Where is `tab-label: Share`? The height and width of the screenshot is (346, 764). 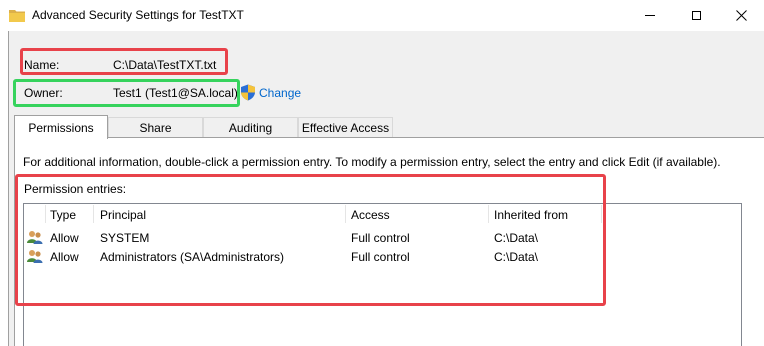 tab-label: Share is located at coordinates (155, 127).